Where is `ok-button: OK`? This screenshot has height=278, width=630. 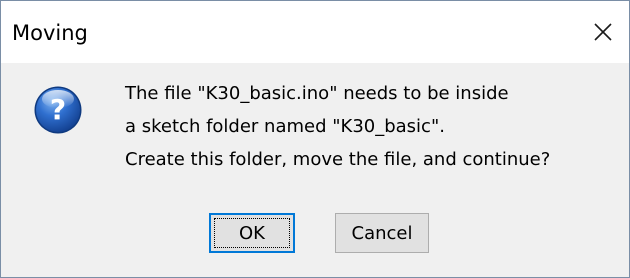
ok-button: OK is located at coordinates (252, 233).